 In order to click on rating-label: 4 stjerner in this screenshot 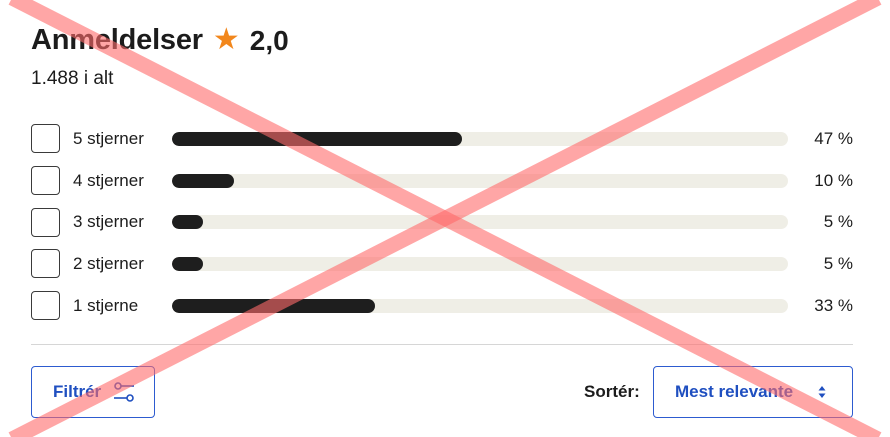, I will do `click(108, 180)`.